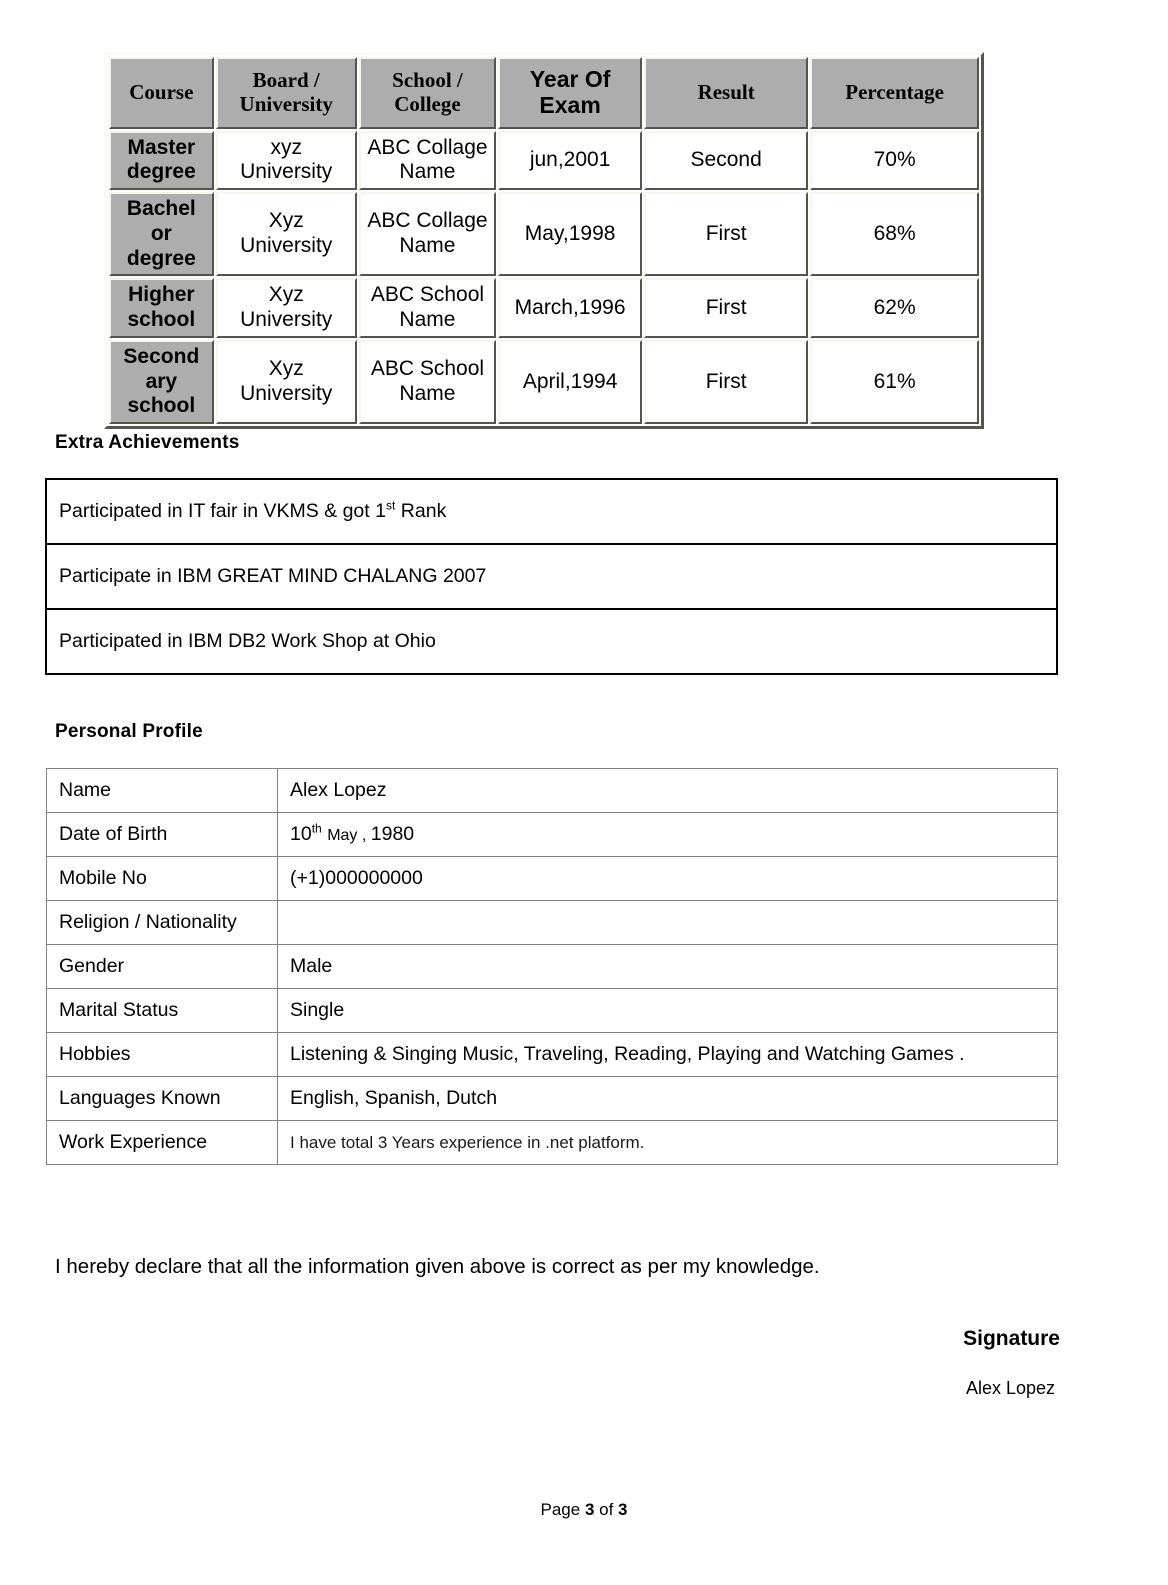 Image resolution: width=1168 pixels, height=1585 pixels. Describe the element at coordinates (894, 234) in the screenshot. I see `cell-percentage: 68%` at that location.